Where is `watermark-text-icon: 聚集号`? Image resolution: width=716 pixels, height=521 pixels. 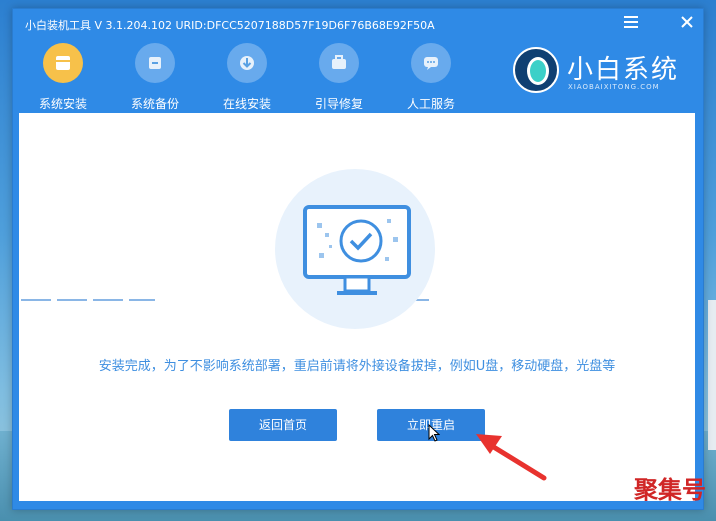 watermark-text-icon: 聚集号 is located at coordinates (669, 490).